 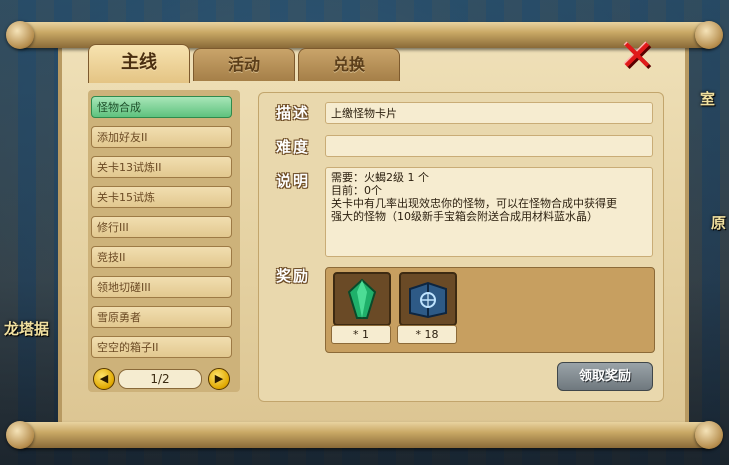 What do you see at coordinates (161, 137) in the screenshot?
I see `quest-item-add-friend: 添加好友II` at bounding box center [161, 137].